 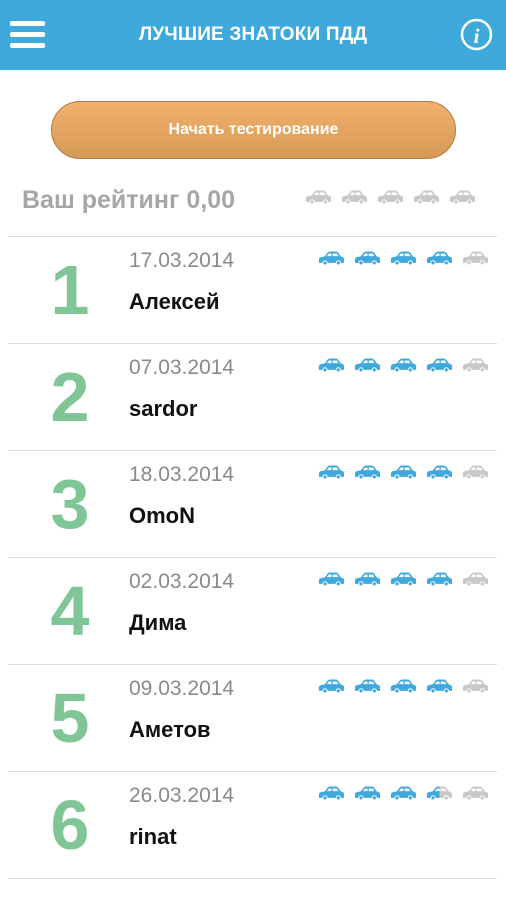 What do you see at coordinates (253, 504) in the screenshot?
I see `leaderboard-row: 3 18.03.2014 OmoN` at bounding box center [253, 504].